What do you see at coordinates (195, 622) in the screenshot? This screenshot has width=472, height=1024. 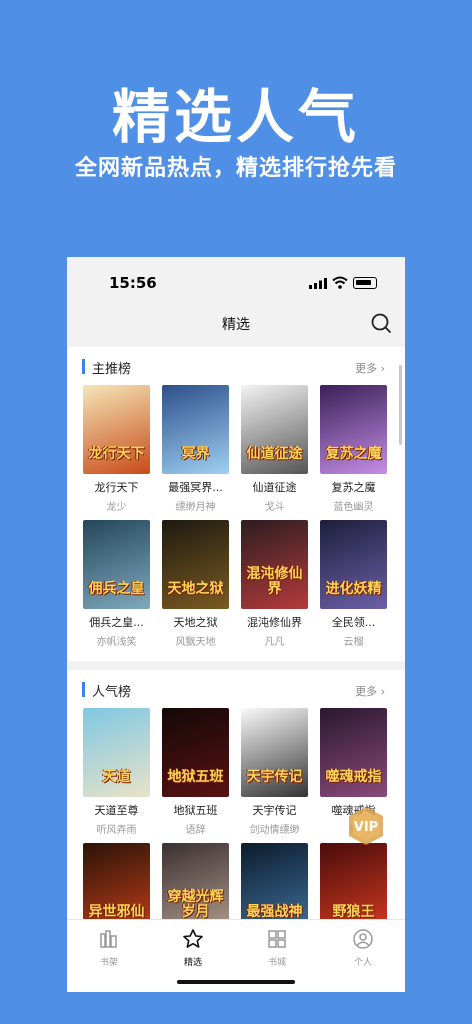 I see `book-title: 天地之狱` at bounding box center [195, 622].